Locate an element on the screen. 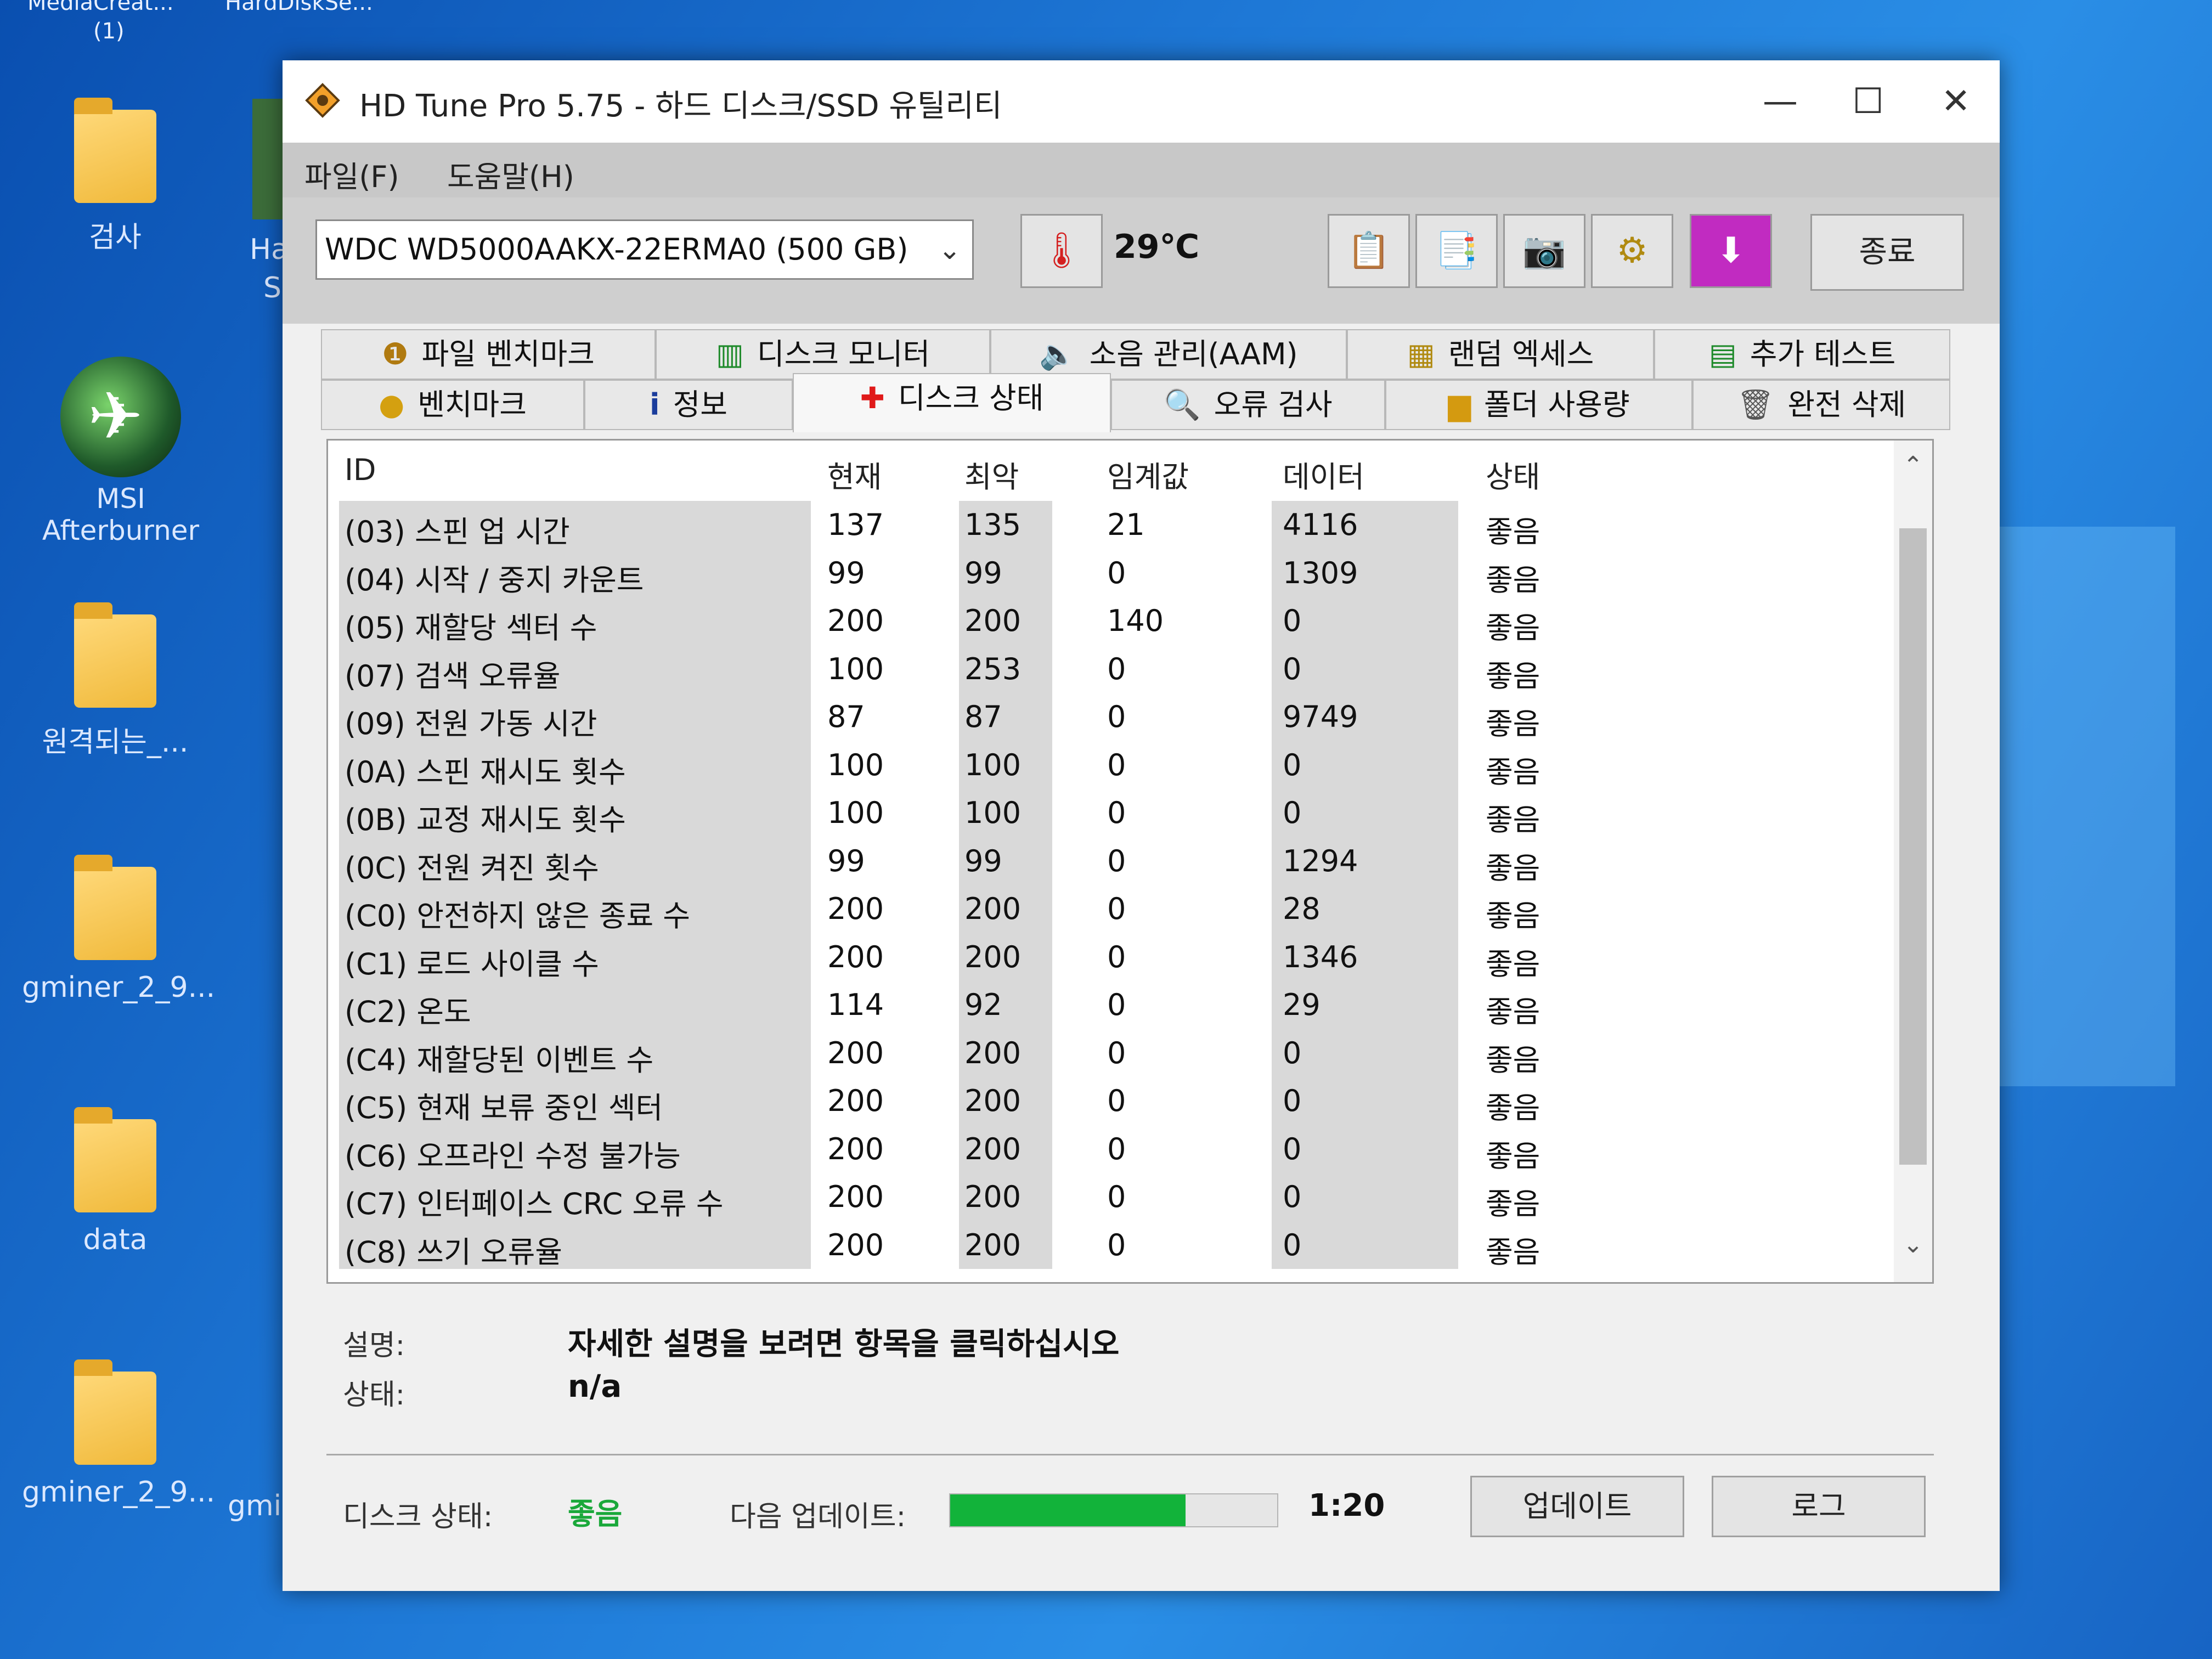 This screenshot has height=1659, width=2212. drive-select: WDC WD5000AAKX-22ERMA0 (500 GB) ⌄ is located at coordinates (644, 250).